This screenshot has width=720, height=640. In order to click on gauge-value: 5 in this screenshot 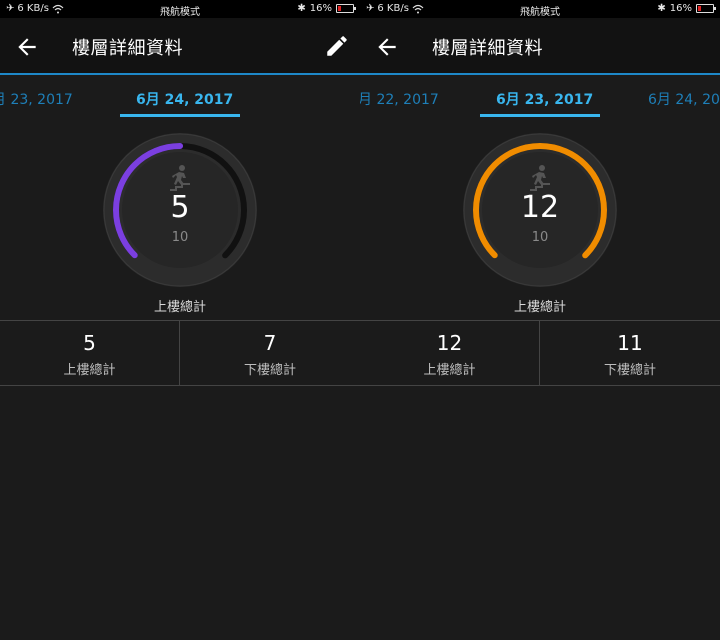, I will do `click(180, 207)`.